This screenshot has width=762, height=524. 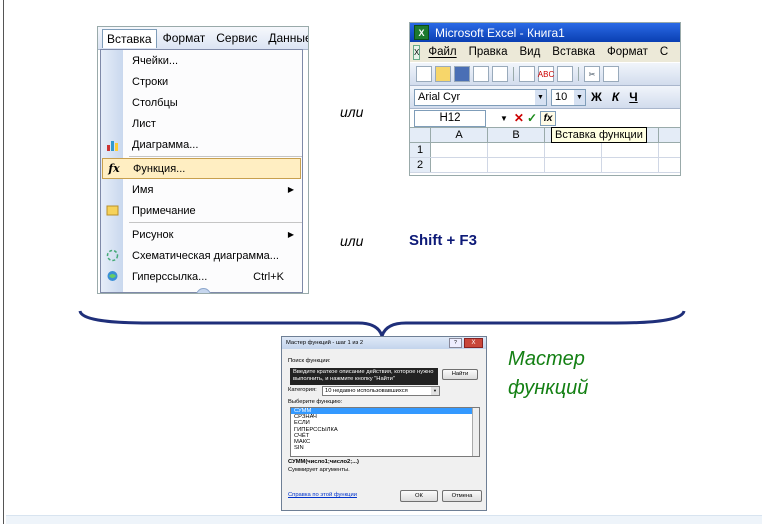 I want to click on menu-item-label: Примечание, so click(x=164, y=210).